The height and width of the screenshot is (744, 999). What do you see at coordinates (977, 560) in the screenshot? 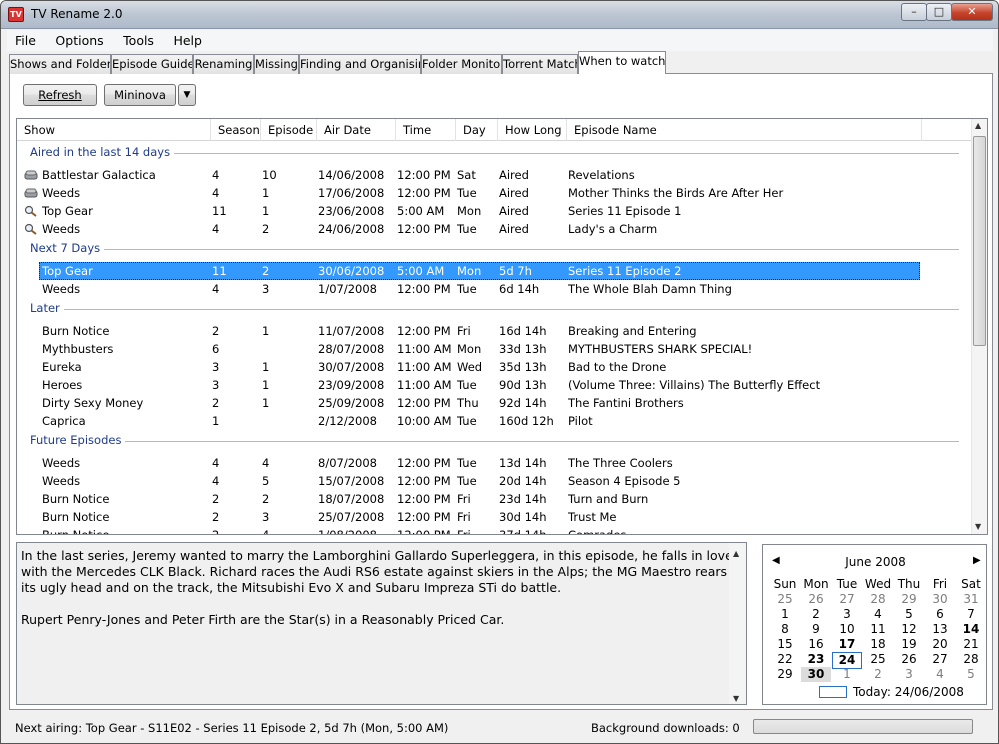
I see `next-month-arrow-icon: ▶` at bounding box center [977, 560].